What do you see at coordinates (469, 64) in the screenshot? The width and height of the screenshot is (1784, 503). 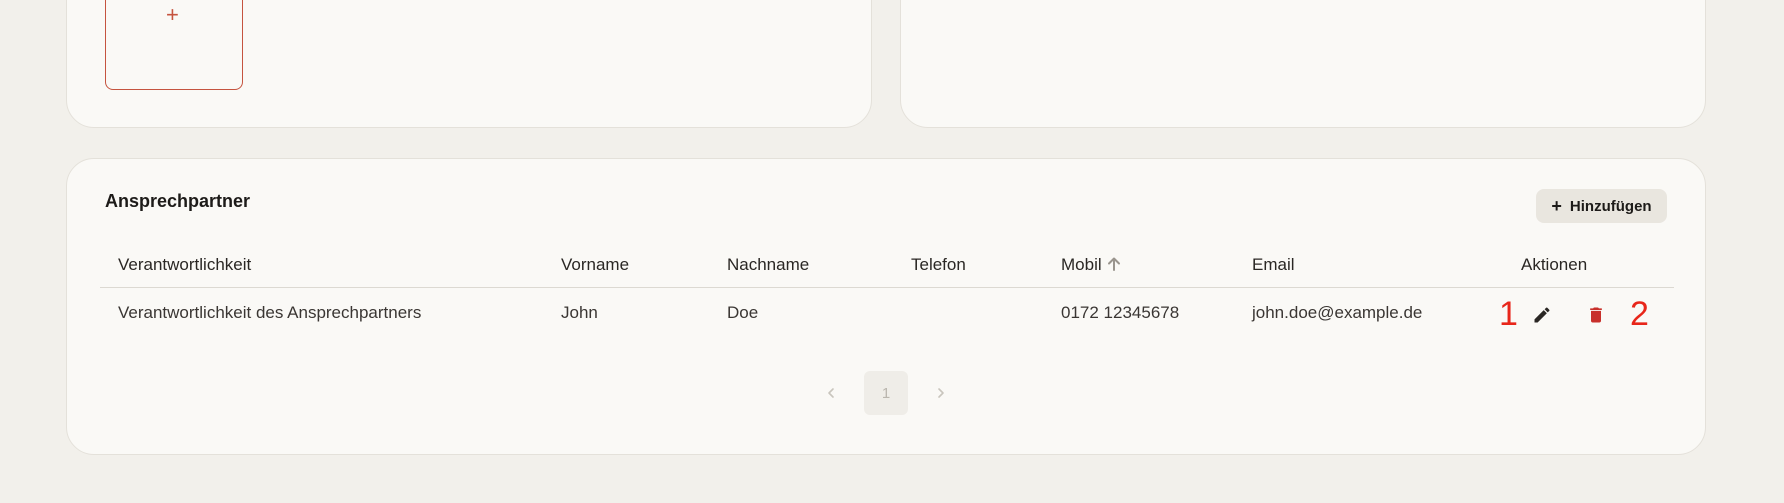 I see `media-card: +` at bounding box center [469, 64].